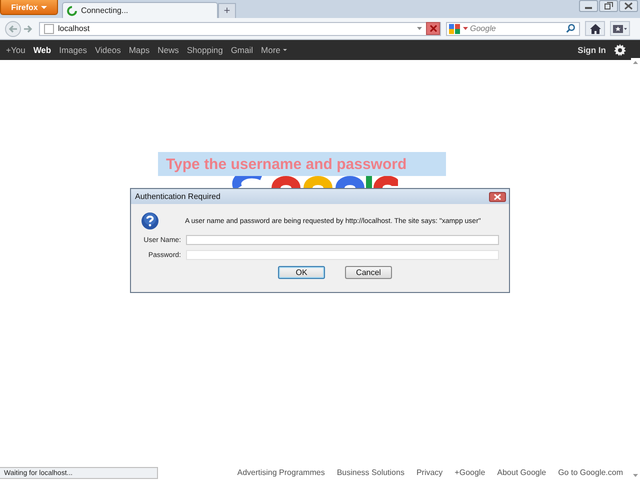 This screenshot has height=480, width=640. What do you see at coordinates (242, 50) in the screenshot?
I see `nav-link: Gmail` at bounding box center [242, 50].